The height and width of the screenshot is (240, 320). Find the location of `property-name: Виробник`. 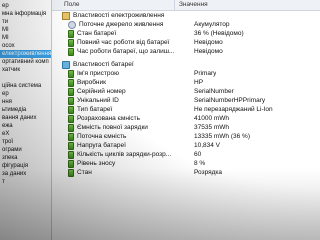

property-name: Виробник is located at coordinates (91, 82).